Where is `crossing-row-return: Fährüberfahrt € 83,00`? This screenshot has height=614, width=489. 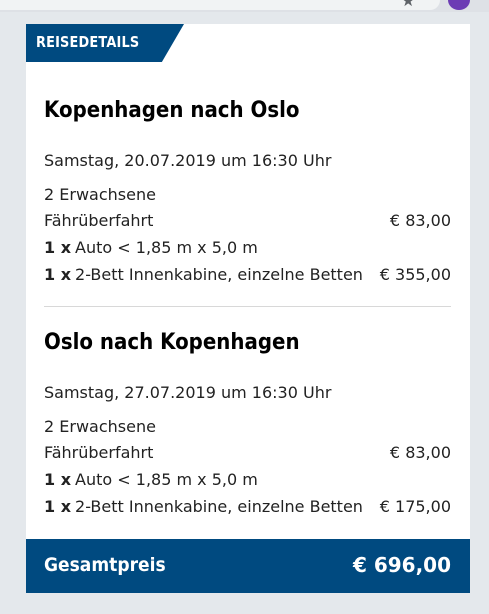 crossing-row-return: Fährüberfahrt € 83,00 is located at coordinates (247, 452).